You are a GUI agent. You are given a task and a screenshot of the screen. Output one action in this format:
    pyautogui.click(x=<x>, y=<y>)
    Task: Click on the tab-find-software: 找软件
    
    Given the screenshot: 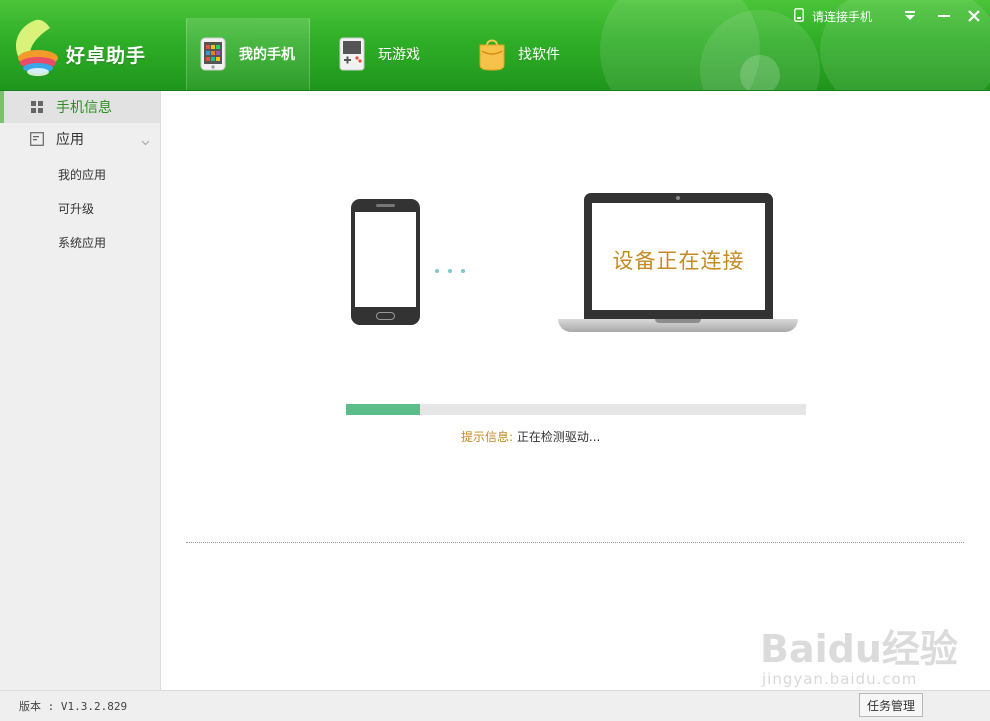 What is the action you would take?
    pyautogui.click(x=519, y=54)
    